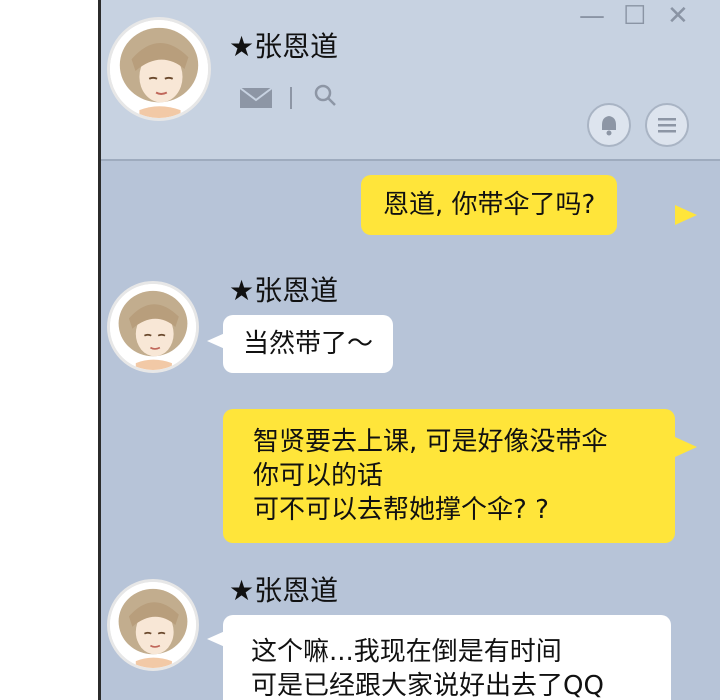 This screenshot has width=720, height=700. What do you see at coordinates (325, 95) in the screenshot?
I see `search-icon` at bounding box center [325, 95].